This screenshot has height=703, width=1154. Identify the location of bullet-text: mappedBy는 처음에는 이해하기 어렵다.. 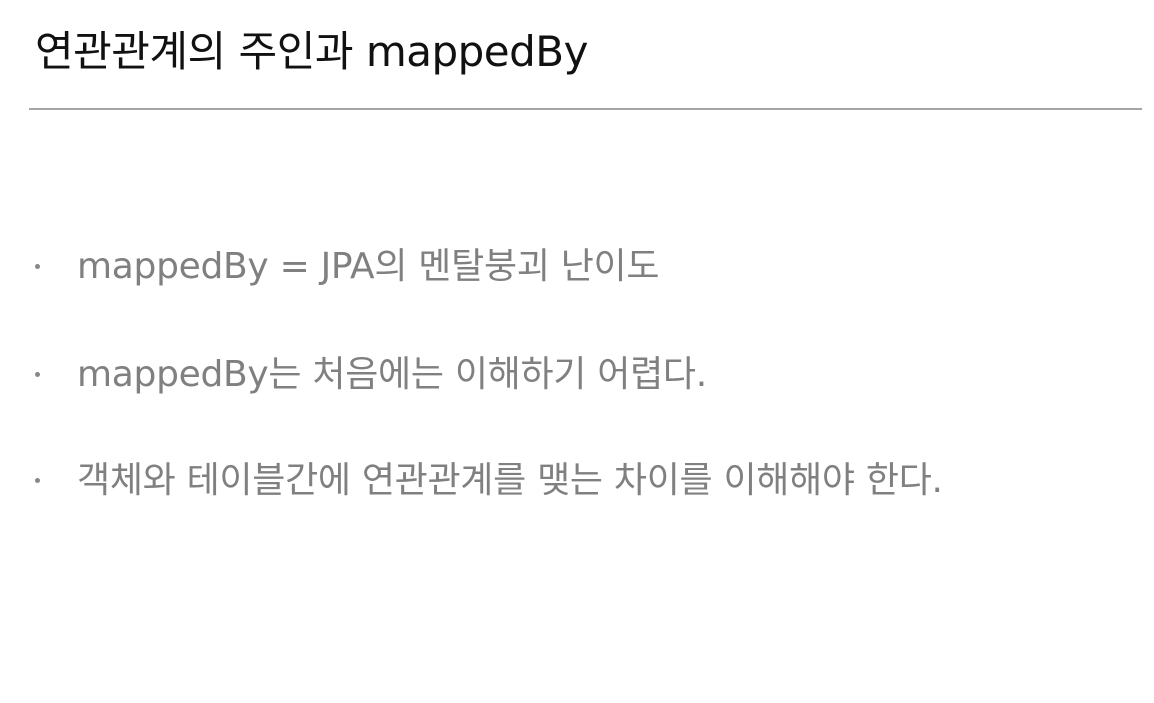
(392, 374).